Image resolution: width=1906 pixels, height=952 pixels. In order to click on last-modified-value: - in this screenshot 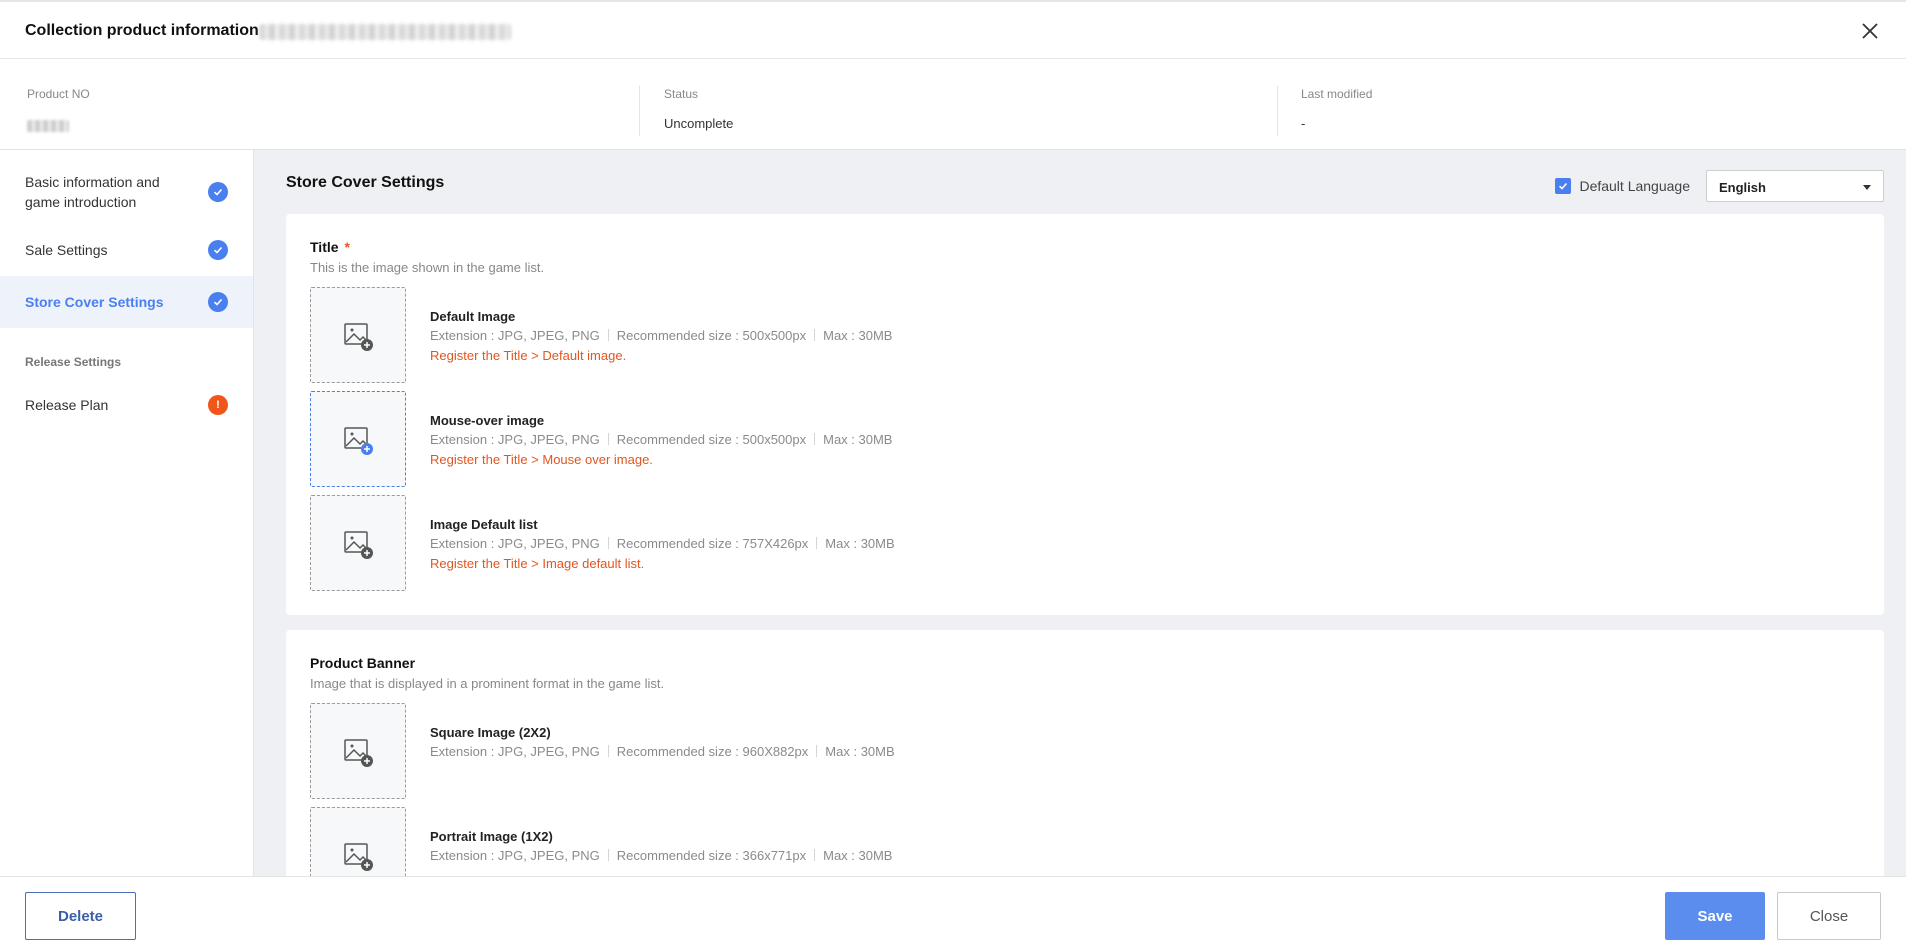, I will do `click(1303, 123)`.